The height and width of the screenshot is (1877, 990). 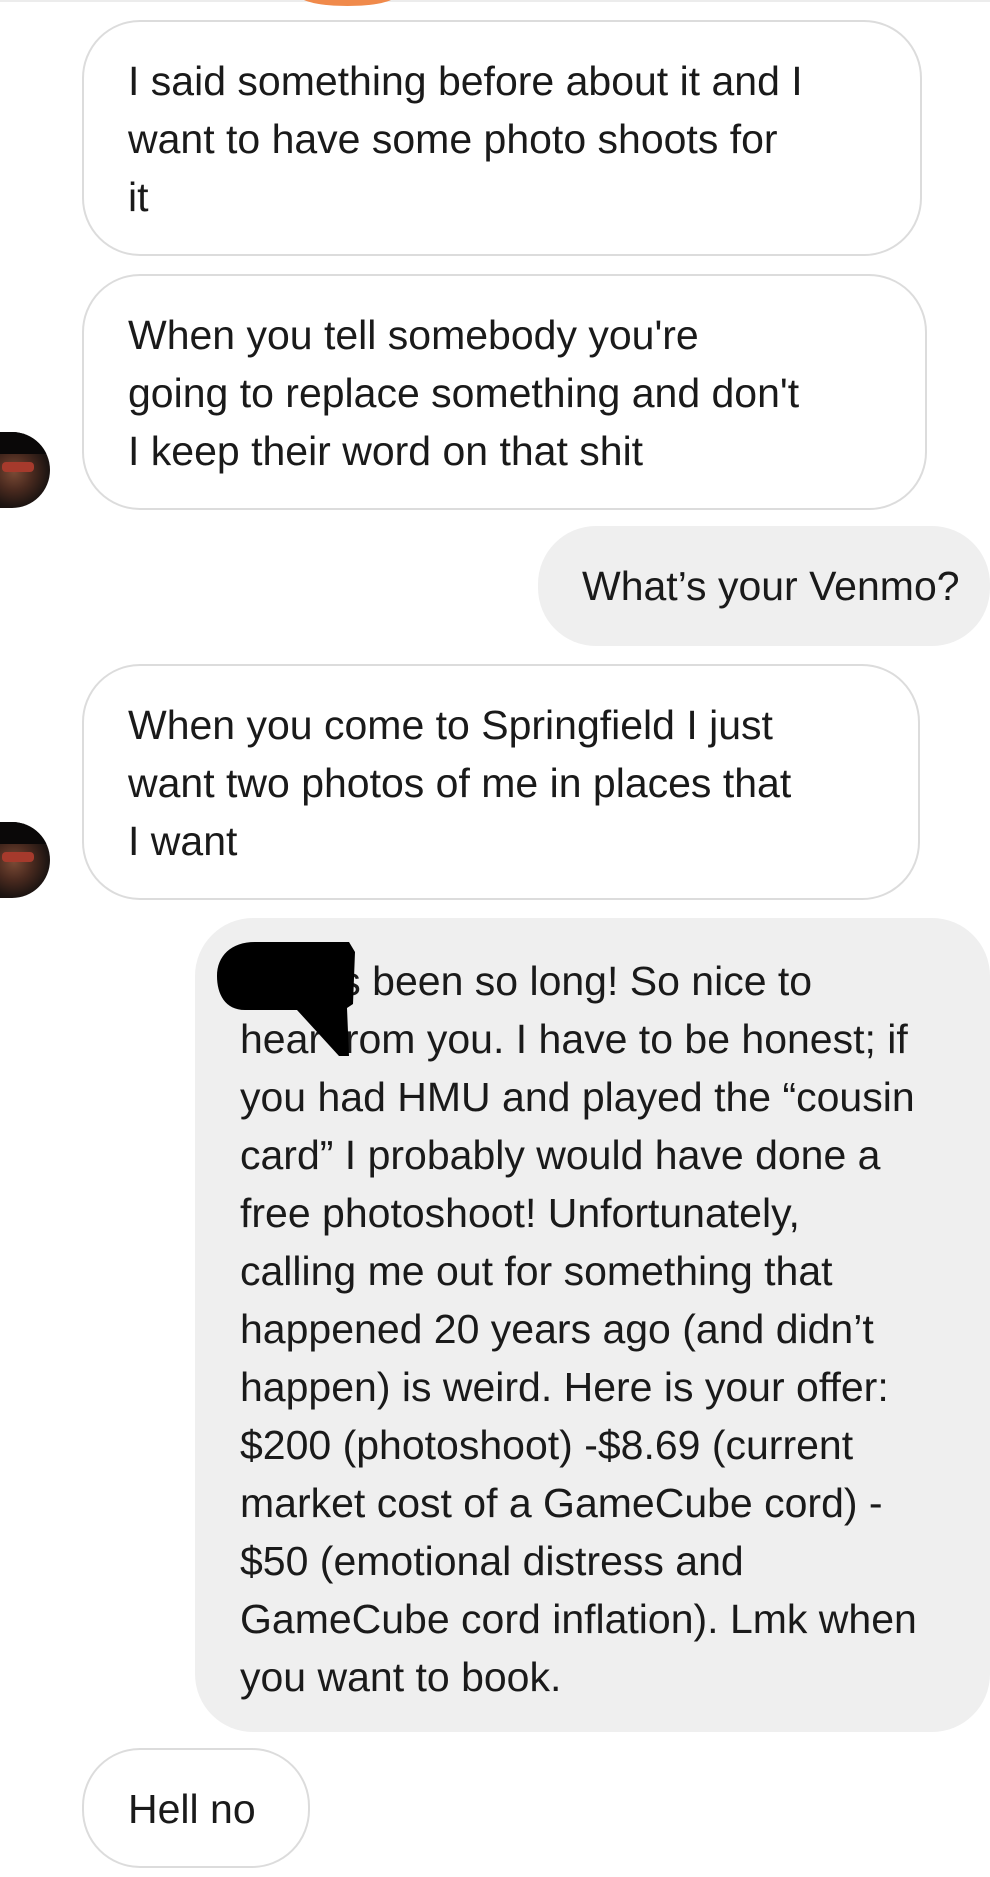 What do you see at coordinates (286, 999) in the screenshot?
I see `redaction-mark` at bounding box center [286, 999].